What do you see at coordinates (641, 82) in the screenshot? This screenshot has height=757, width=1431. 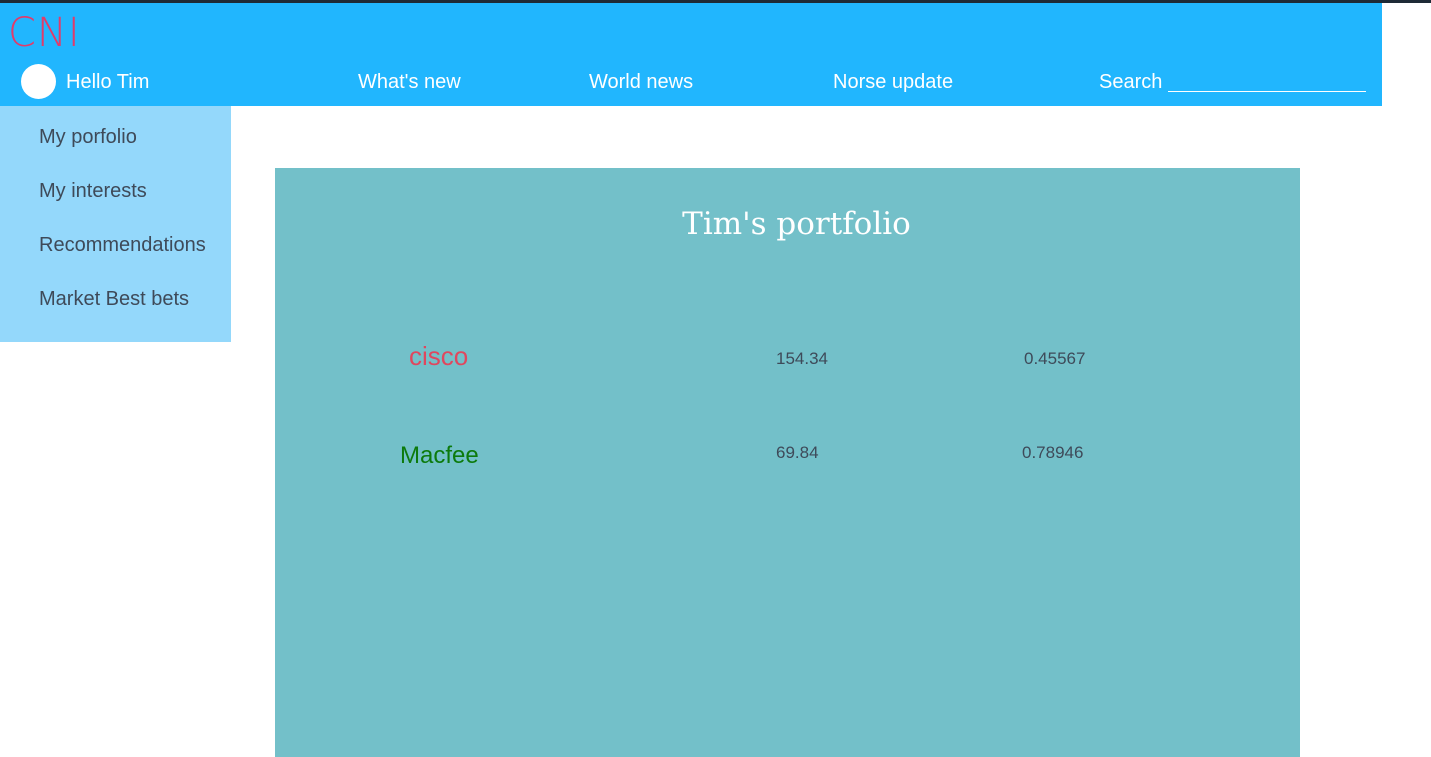 I see `nav-world-news: World news` at bounding box center [641, 82].